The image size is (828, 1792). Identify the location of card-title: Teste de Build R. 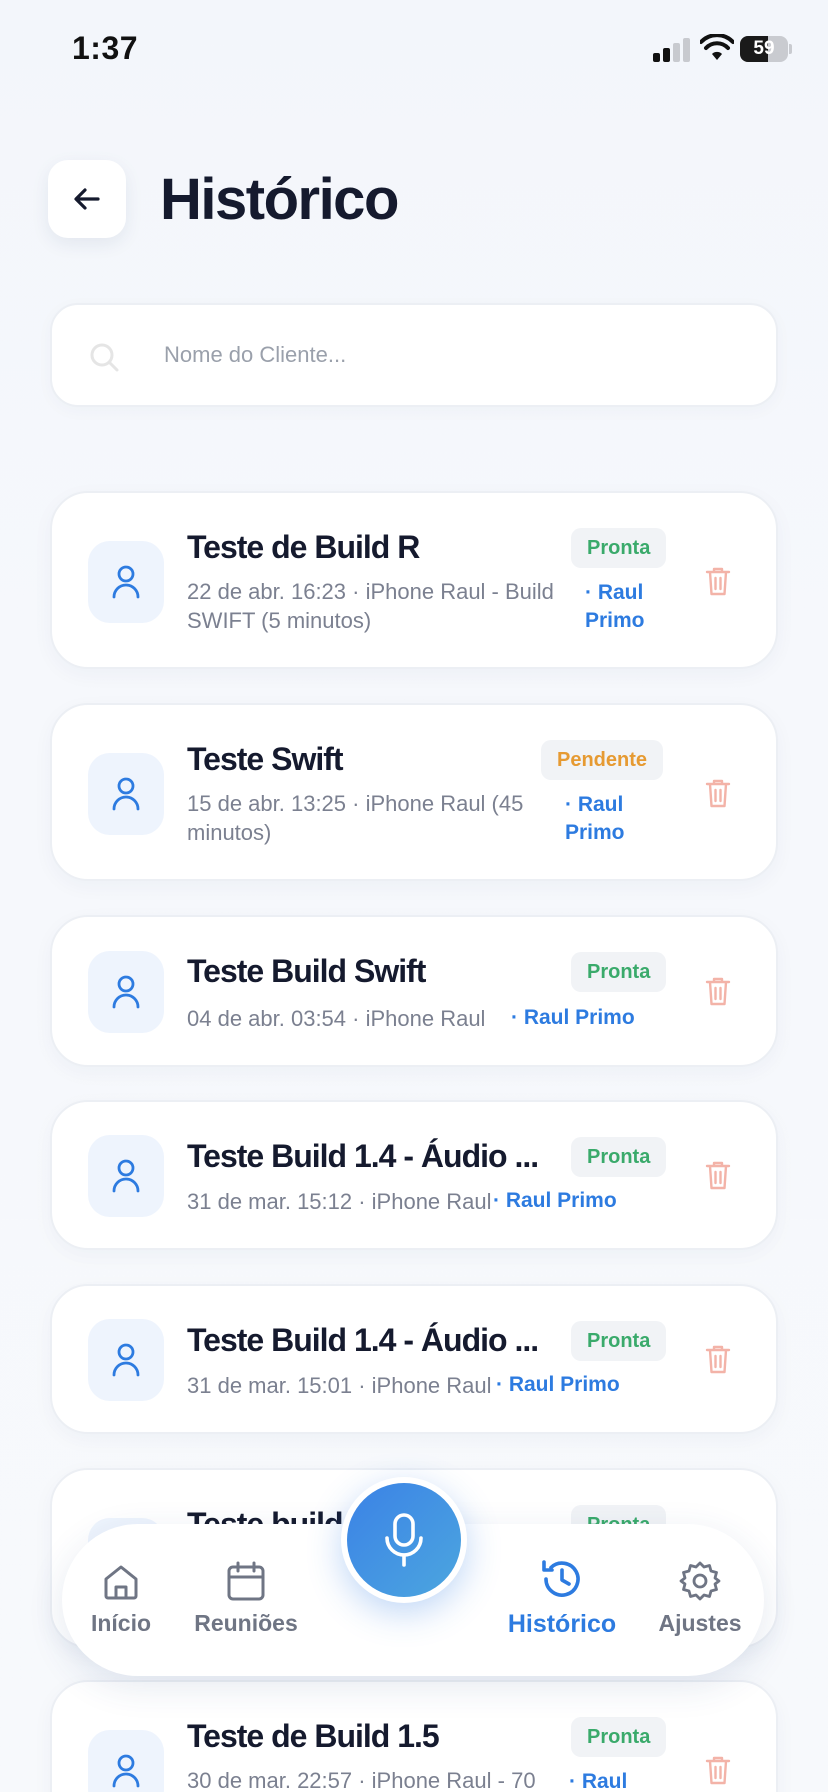
(303, 547).